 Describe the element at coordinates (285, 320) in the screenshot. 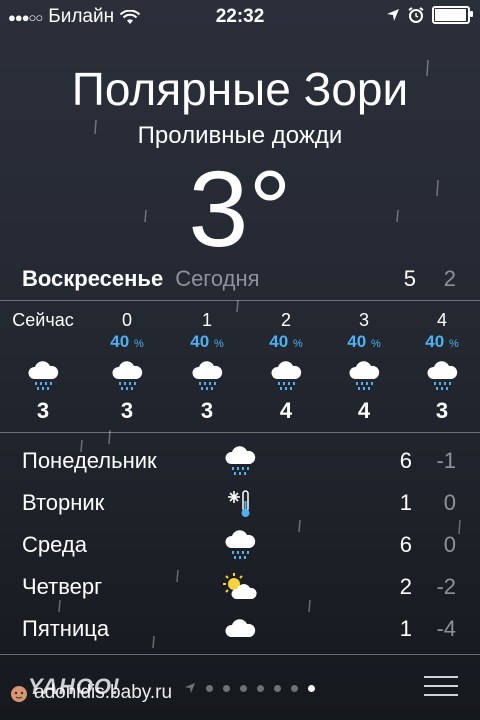

I see `hour-time: 2` at that location.